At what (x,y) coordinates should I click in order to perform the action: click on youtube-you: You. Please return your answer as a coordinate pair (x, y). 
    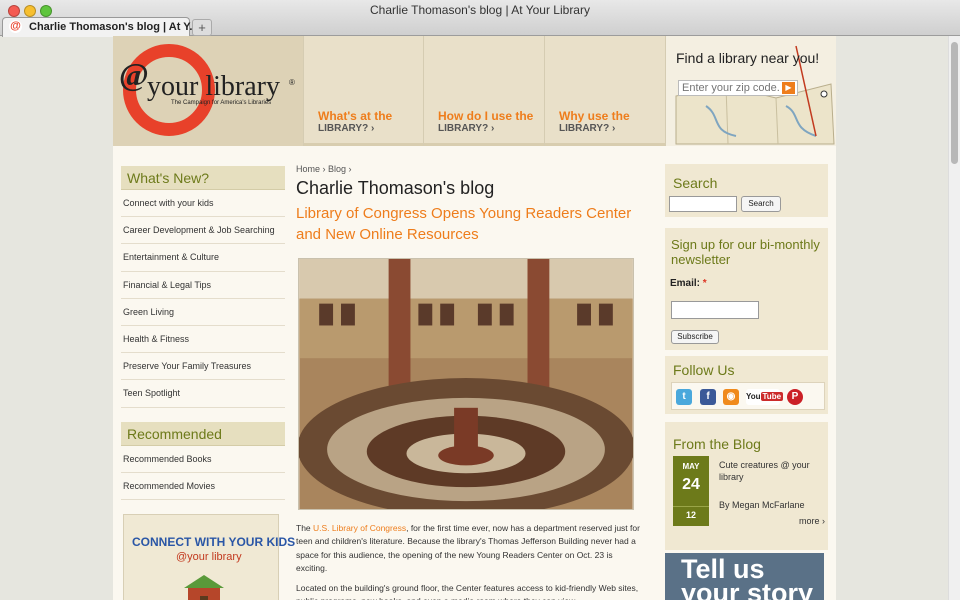
    Looking at the image, I should click on (753, 396).